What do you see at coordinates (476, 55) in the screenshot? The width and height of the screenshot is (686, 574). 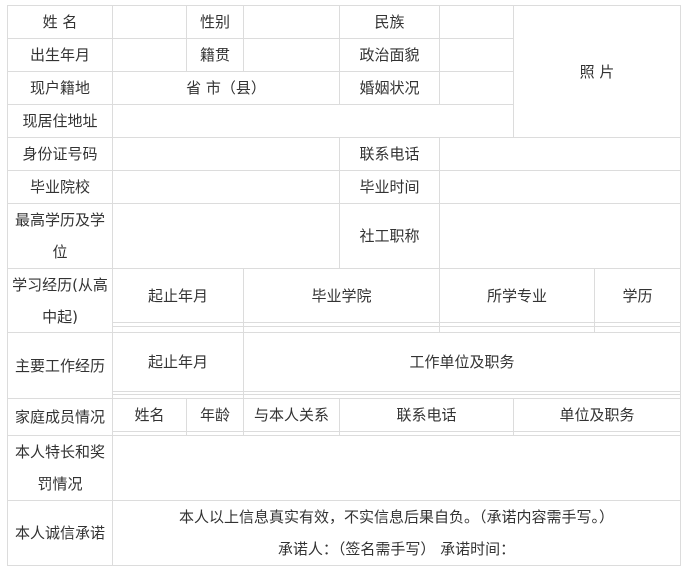 I see `political-field` at bounding box center [476, 55].